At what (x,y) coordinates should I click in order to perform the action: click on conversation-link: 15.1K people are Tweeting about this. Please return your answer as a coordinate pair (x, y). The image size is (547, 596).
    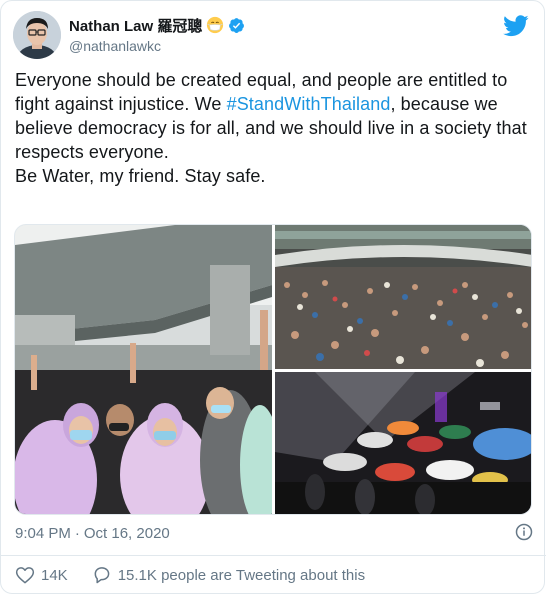
    Looking at the image, I should click on (228, 575).